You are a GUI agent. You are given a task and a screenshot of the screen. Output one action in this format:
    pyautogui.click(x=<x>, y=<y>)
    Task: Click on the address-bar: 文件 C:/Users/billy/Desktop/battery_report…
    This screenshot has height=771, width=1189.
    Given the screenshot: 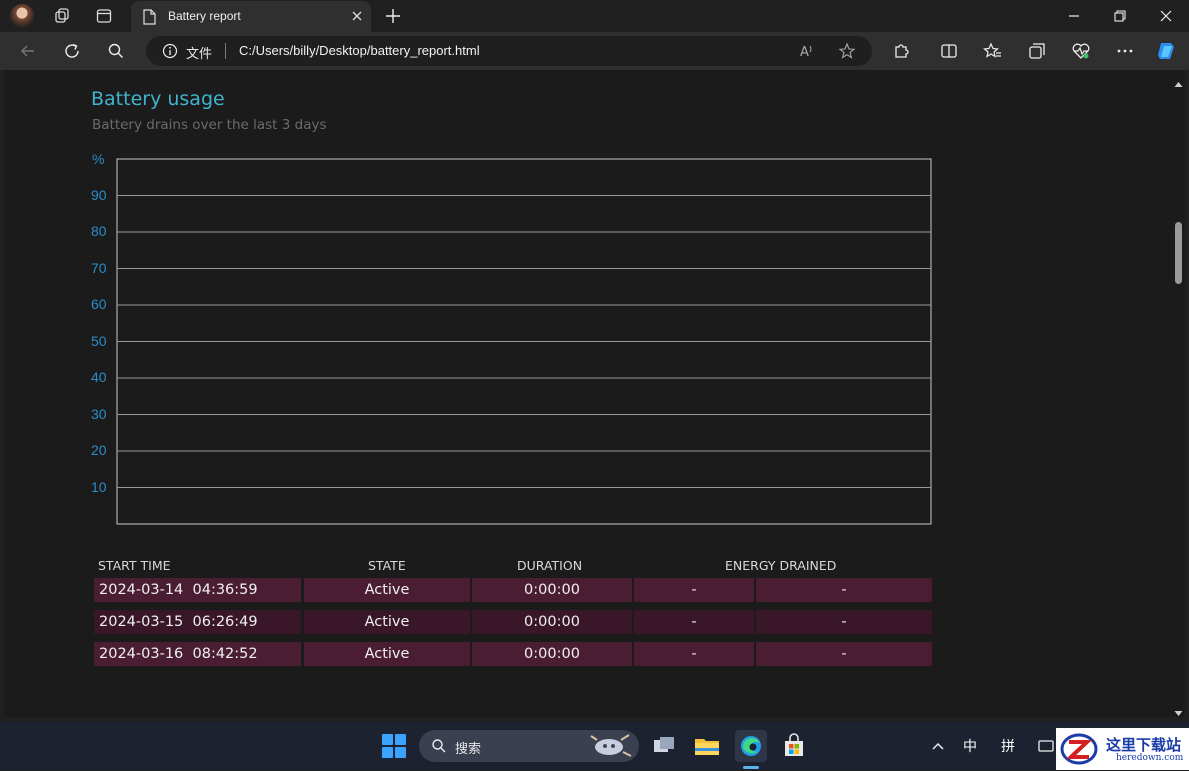 What is the action you would take?
    pyautogui.click(x=509, y=51)
    